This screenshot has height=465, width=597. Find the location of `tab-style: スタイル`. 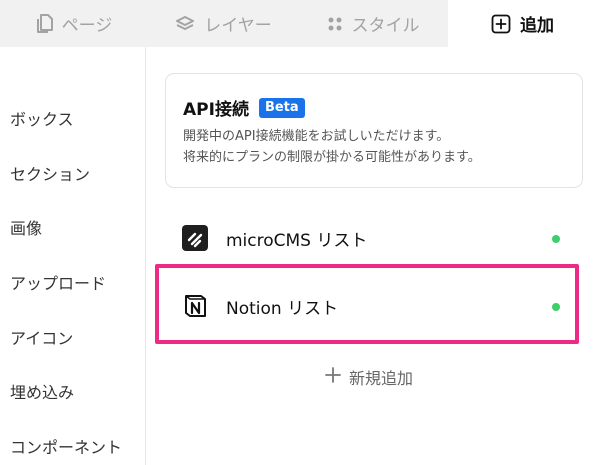

tab-style: スタイル is located at coordinates (373, 23).